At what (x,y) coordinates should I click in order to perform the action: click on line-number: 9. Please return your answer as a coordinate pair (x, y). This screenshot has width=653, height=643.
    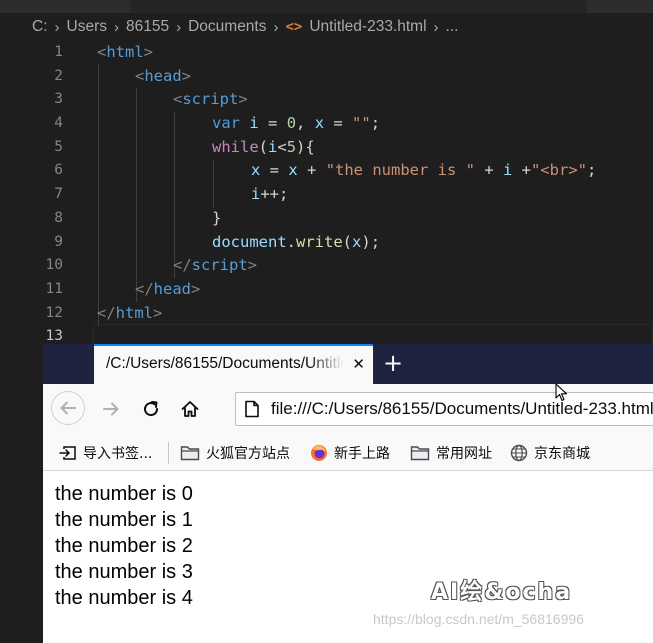
    Looking at the image, I should click on (58, 241).